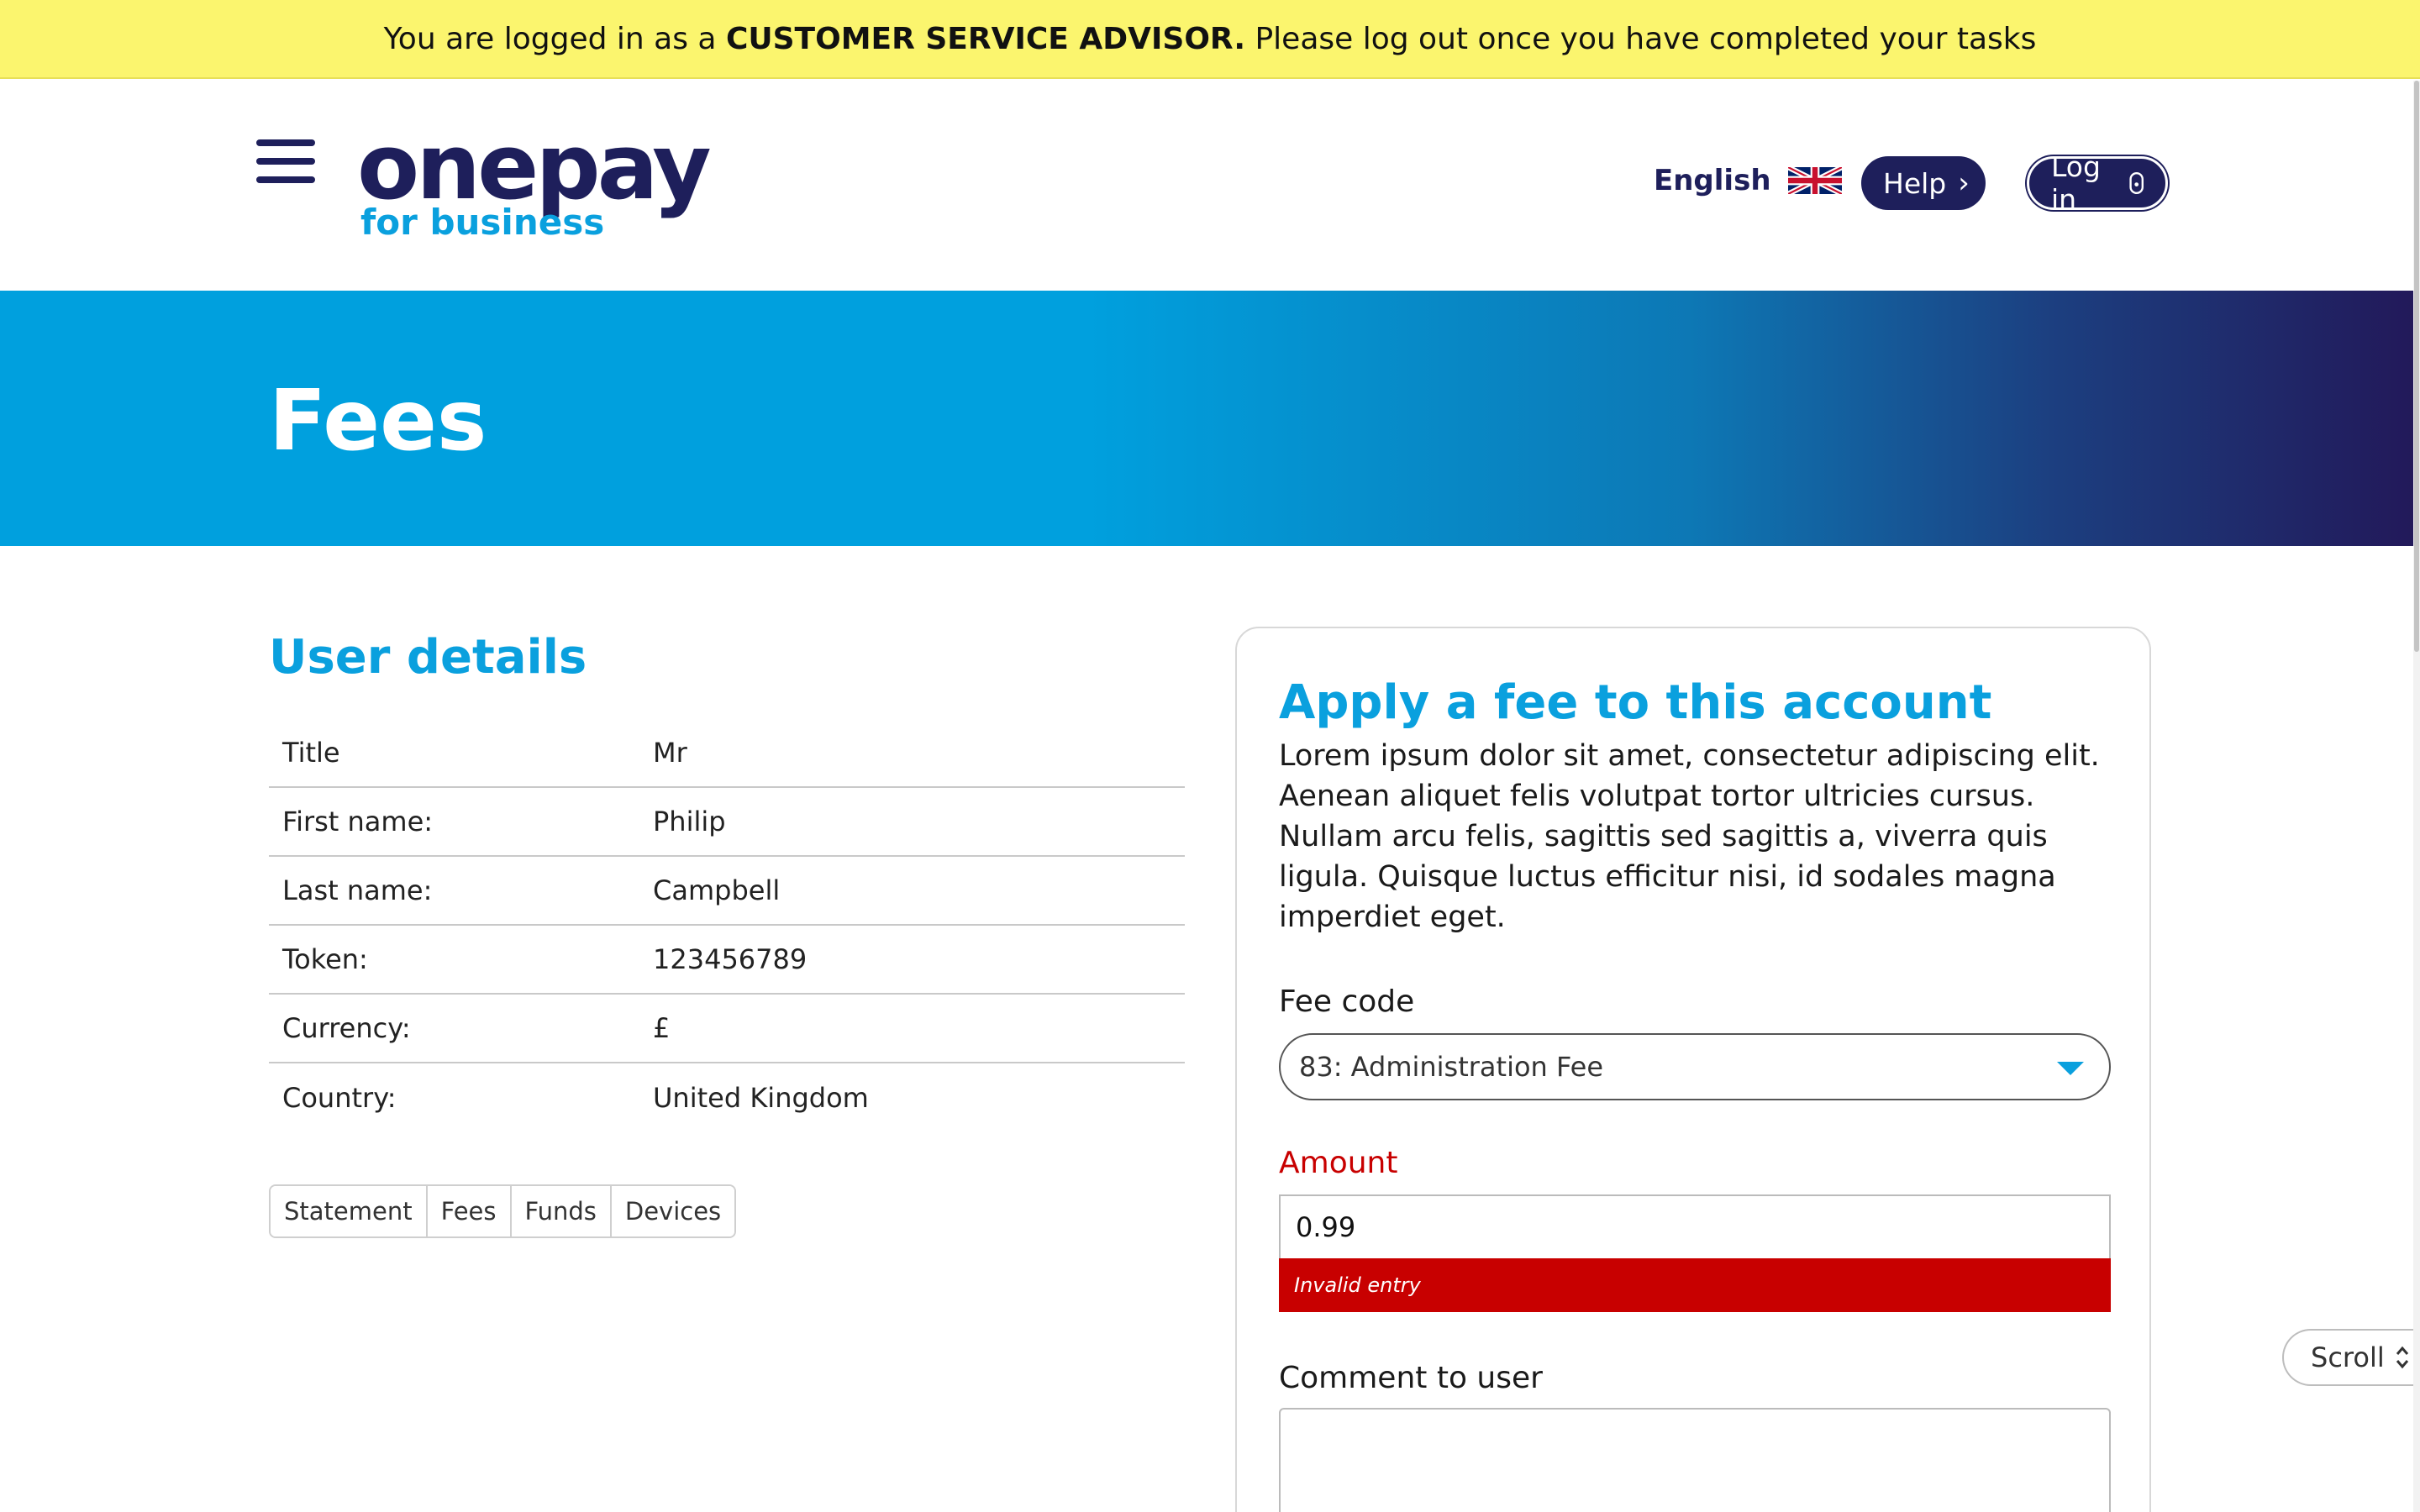 The width and height of the screenshot is (2420, 1512). I want to click on table-row: Country: United Kingdom, so click(727, 1097).